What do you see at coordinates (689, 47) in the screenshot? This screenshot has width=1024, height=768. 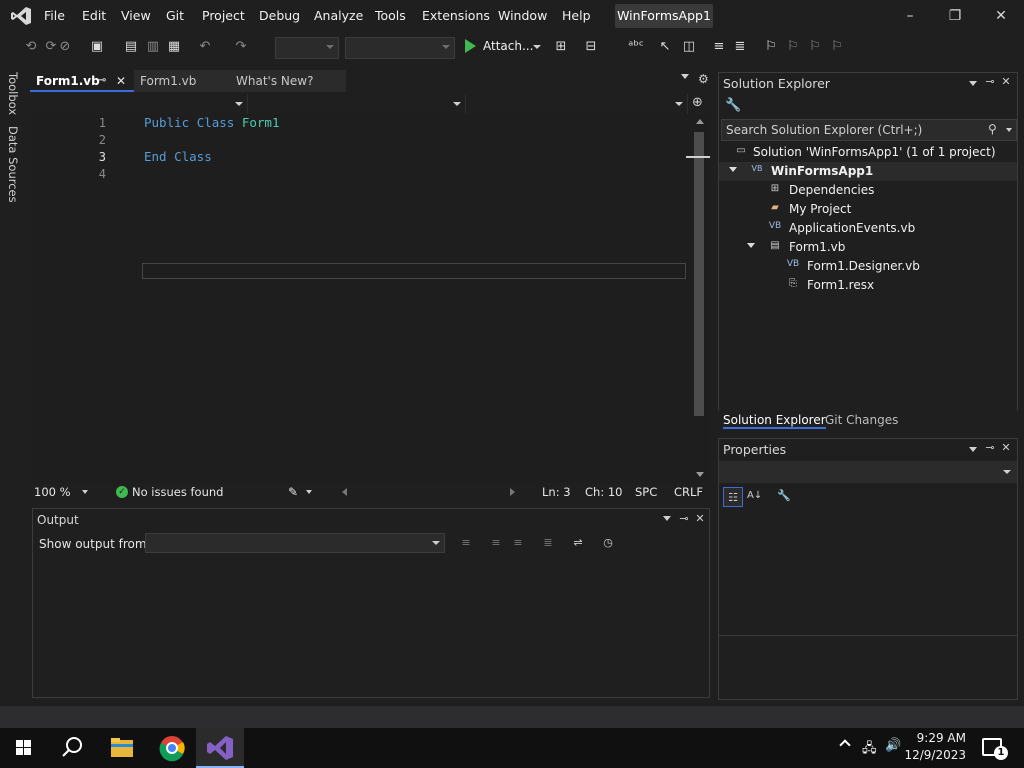 I see `toggle-panel-icon: ◫` at bounding box center [689, 47].